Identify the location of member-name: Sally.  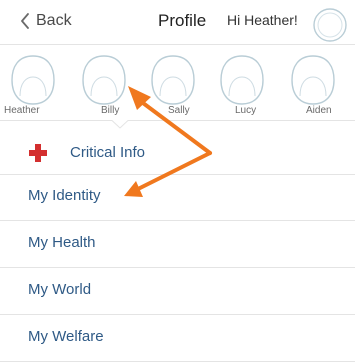
(179, 110).